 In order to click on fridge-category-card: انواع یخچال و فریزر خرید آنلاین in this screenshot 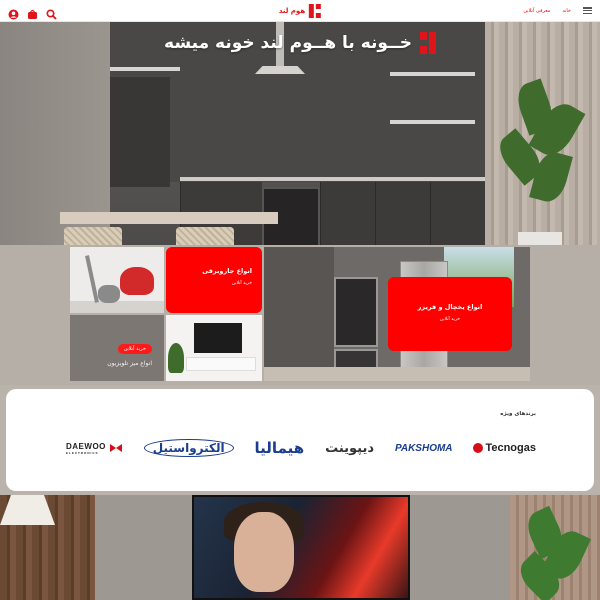, I will do `click(450, 314)`.